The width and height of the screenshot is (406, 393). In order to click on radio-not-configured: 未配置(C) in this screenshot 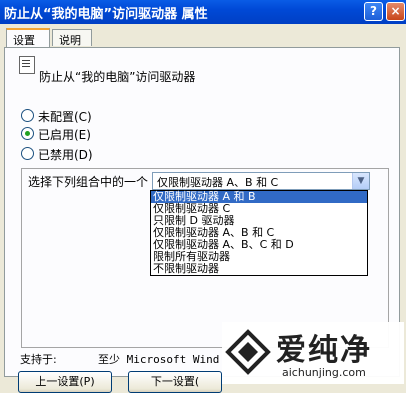, I will do `click(56, 116)`.